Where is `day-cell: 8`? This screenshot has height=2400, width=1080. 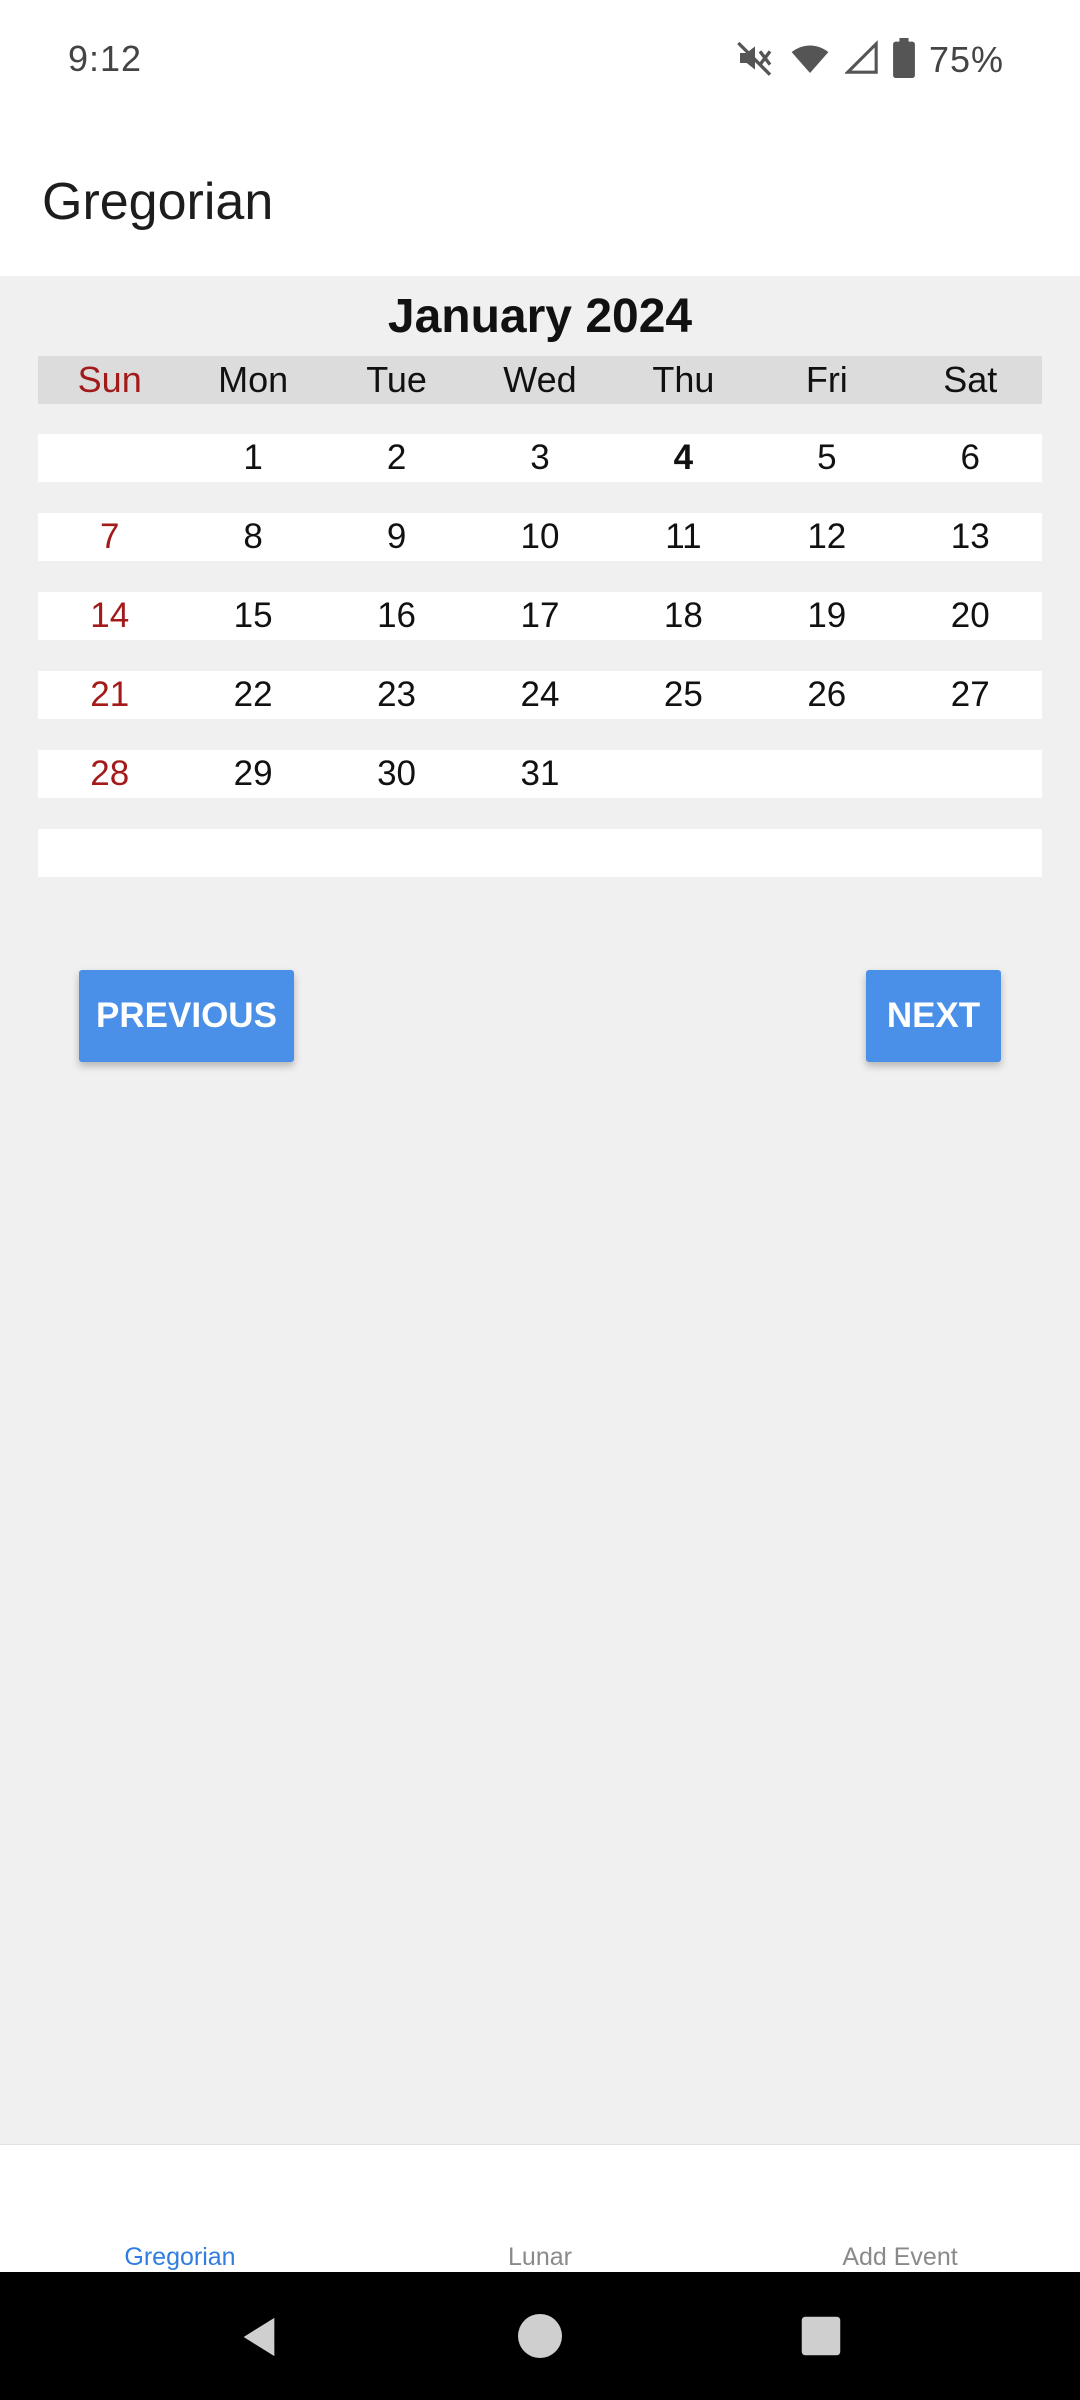
day-cell: 8 is located at coordinates (252, 537).